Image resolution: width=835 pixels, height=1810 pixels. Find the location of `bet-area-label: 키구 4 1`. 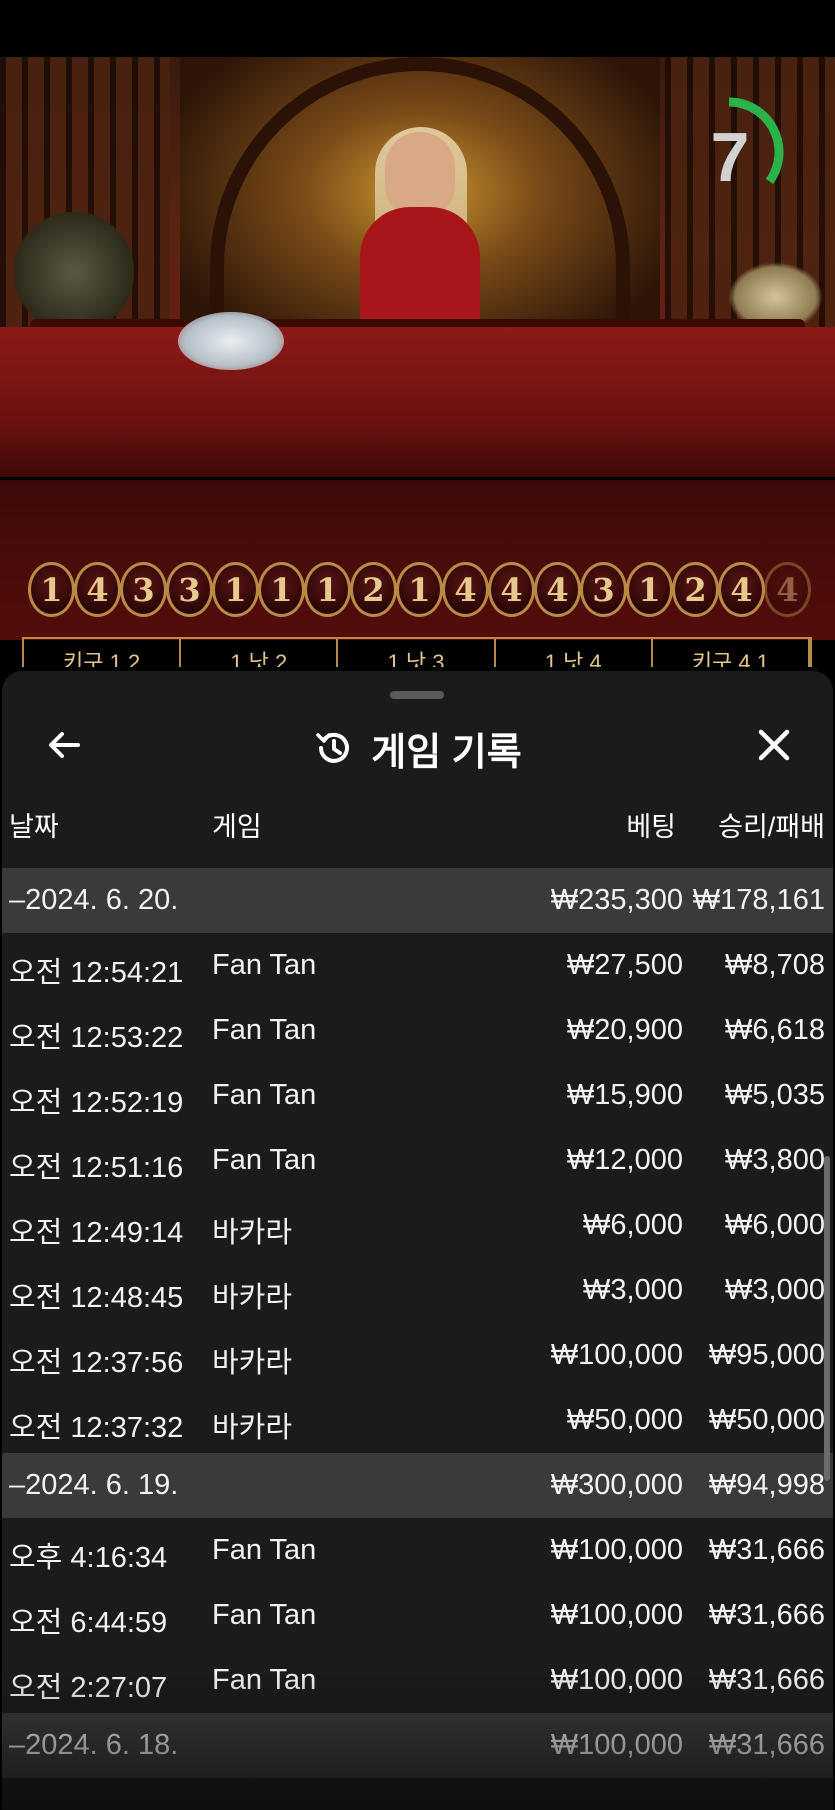

bet-area-label: 키구 4 1 is located at coordinates (732, 653).